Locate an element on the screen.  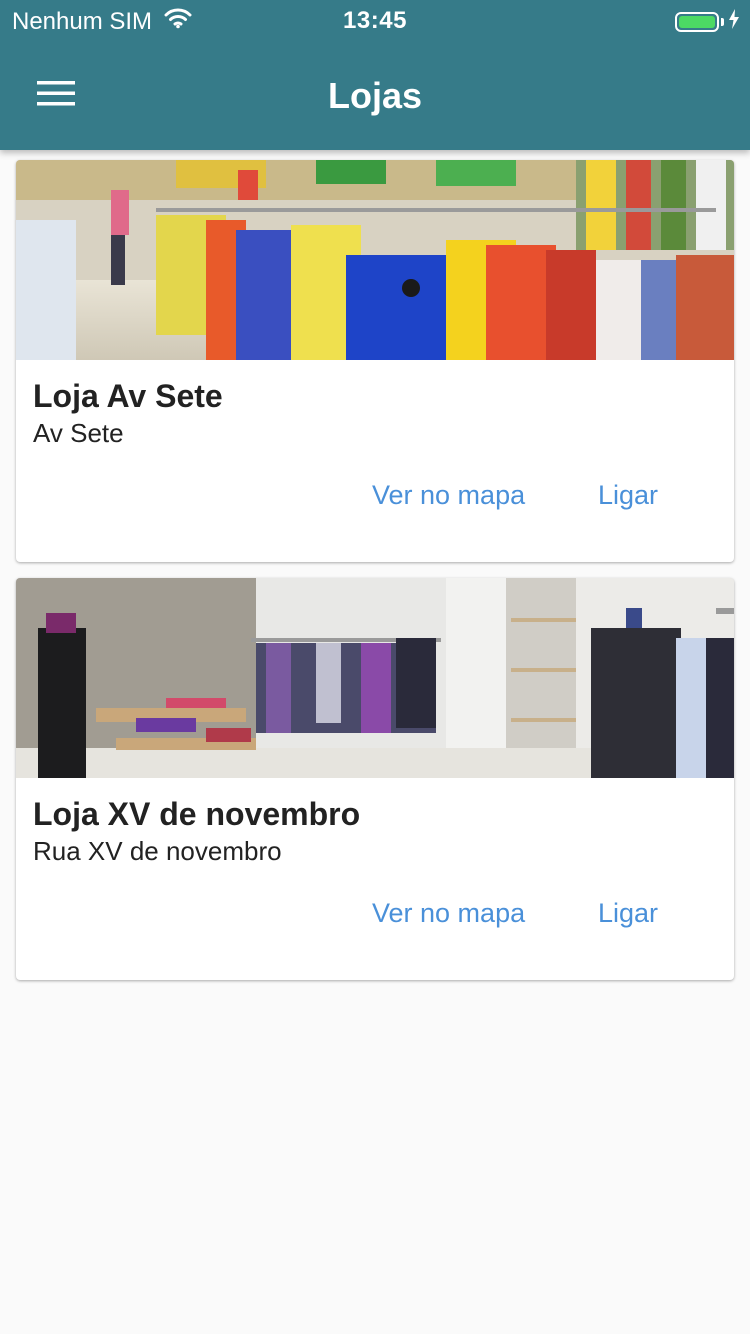
page-title: Lojas is located at coordinates (375, 95).